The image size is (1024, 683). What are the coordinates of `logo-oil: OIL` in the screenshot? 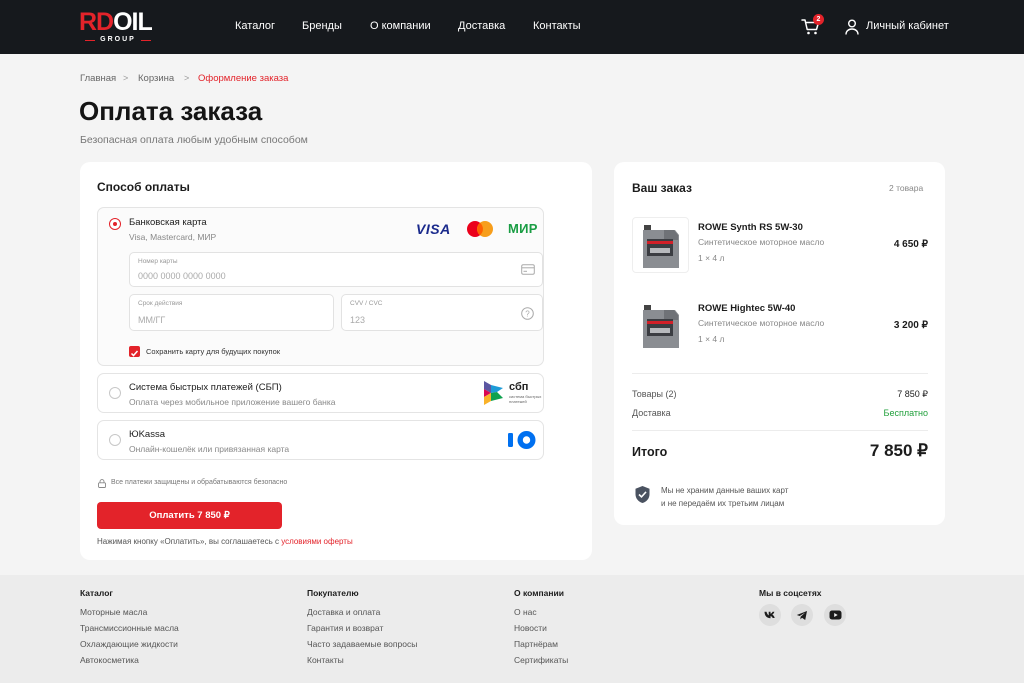 It's located at (133, 22).